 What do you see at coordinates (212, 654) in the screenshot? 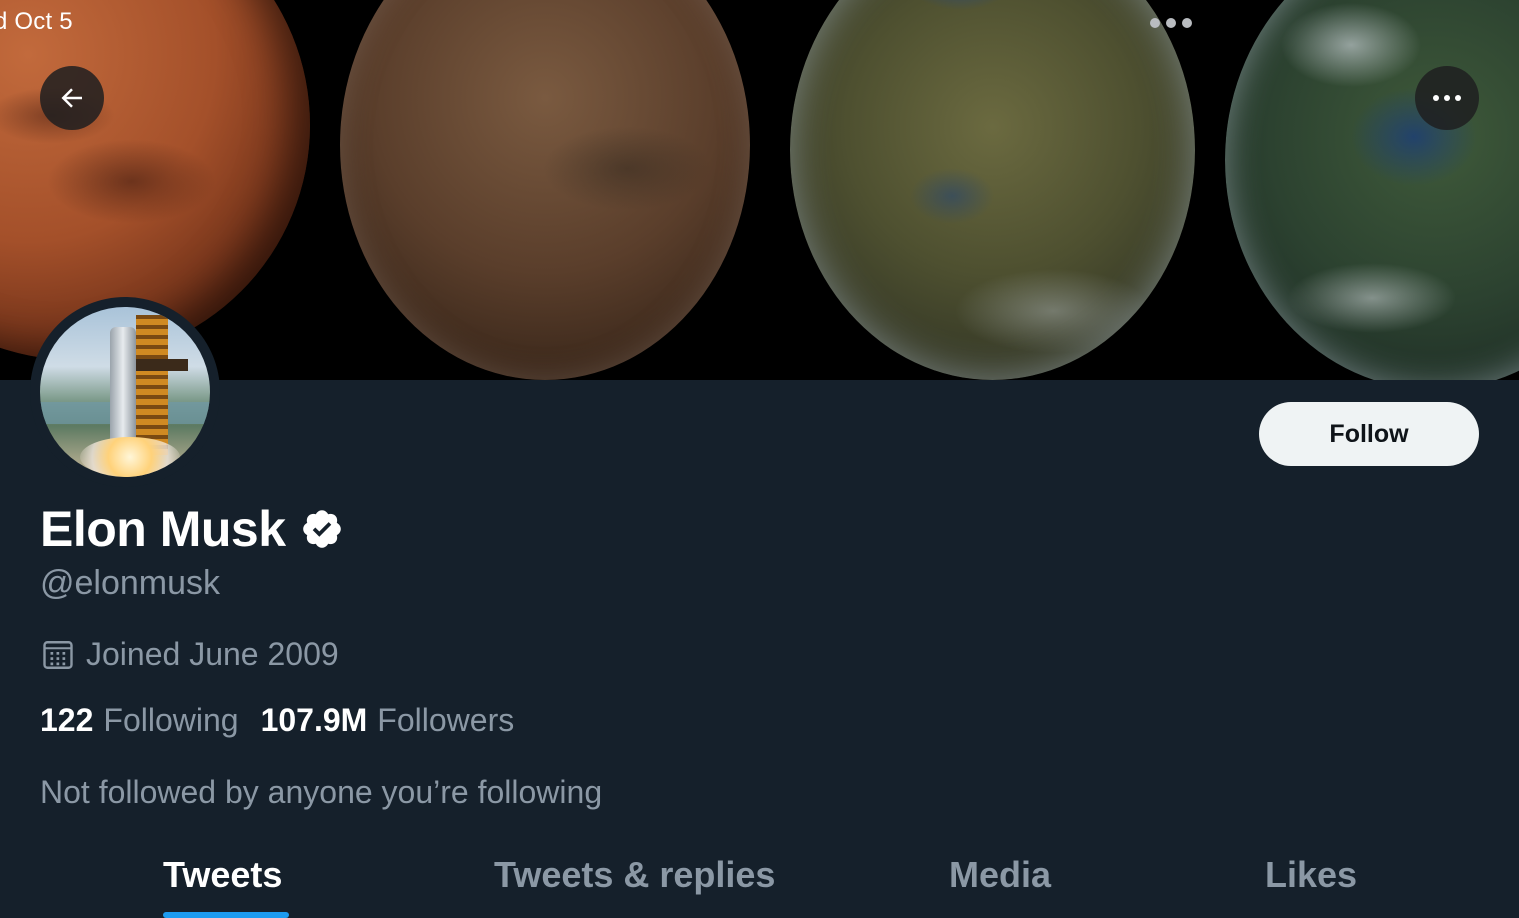
I see `joined-date: Joined June 2009` at bounding box center [212, 654].